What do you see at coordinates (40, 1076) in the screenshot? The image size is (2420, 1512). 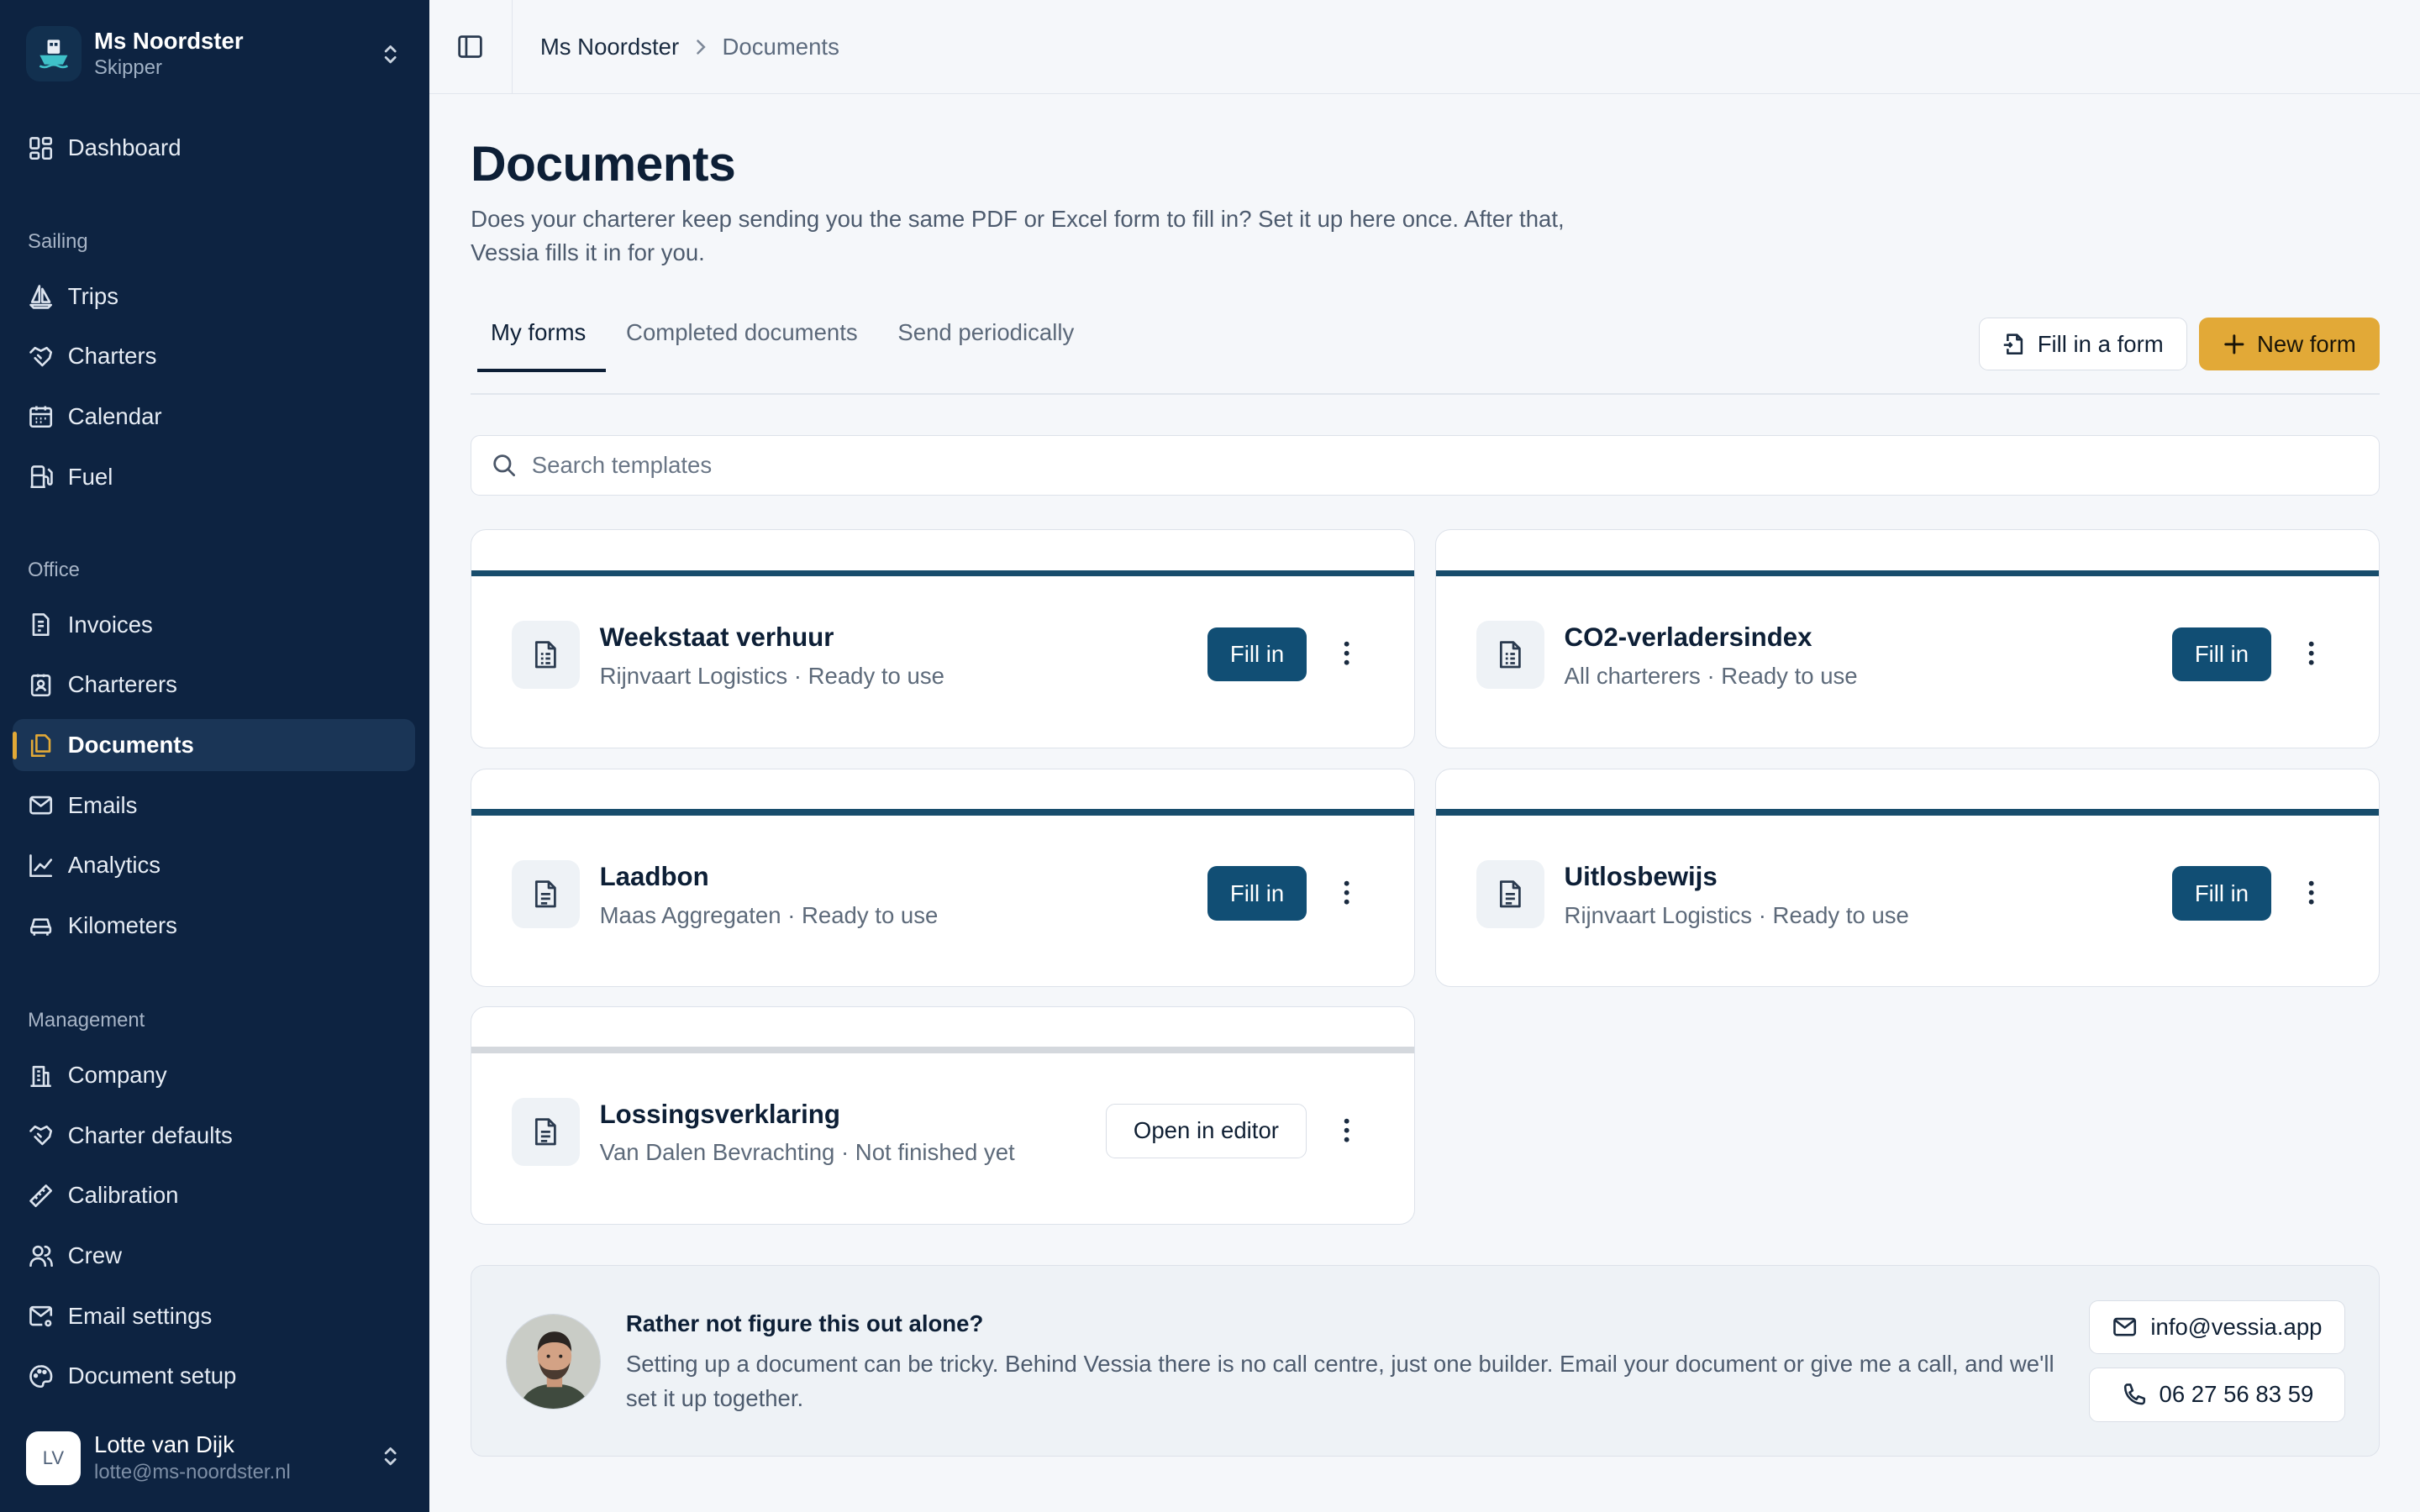 I see `building-icon` at bounding box center [40, 1076].